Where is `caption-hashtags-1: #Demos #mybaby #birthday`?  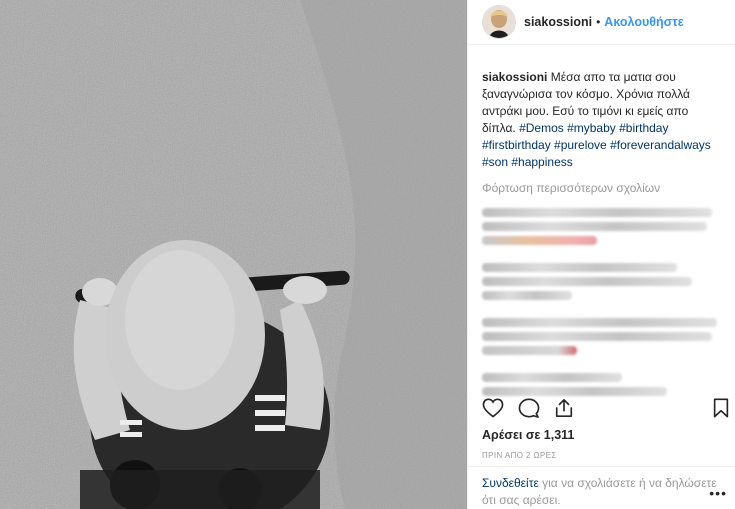
caption-hashtags-1: #Demos #mybaby #birthday is located at coordinates (593, 128).